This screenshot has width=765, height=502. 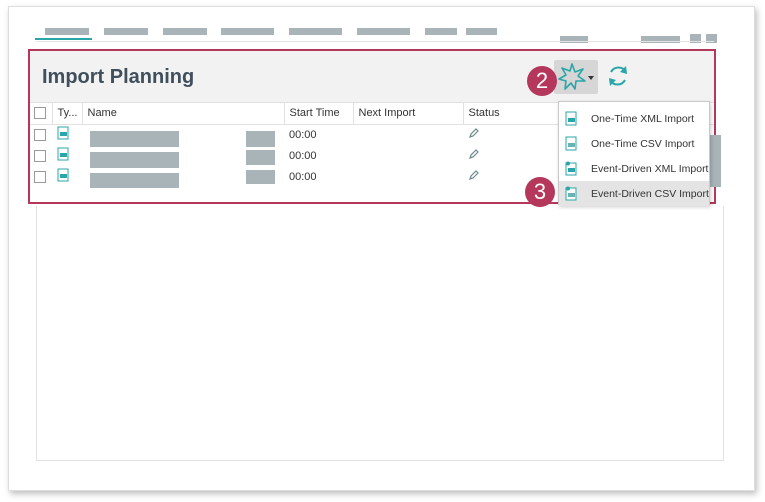 I want to click on menu-item-one-time-csv: One-Time CSV Import, so click(x=634, y=143).